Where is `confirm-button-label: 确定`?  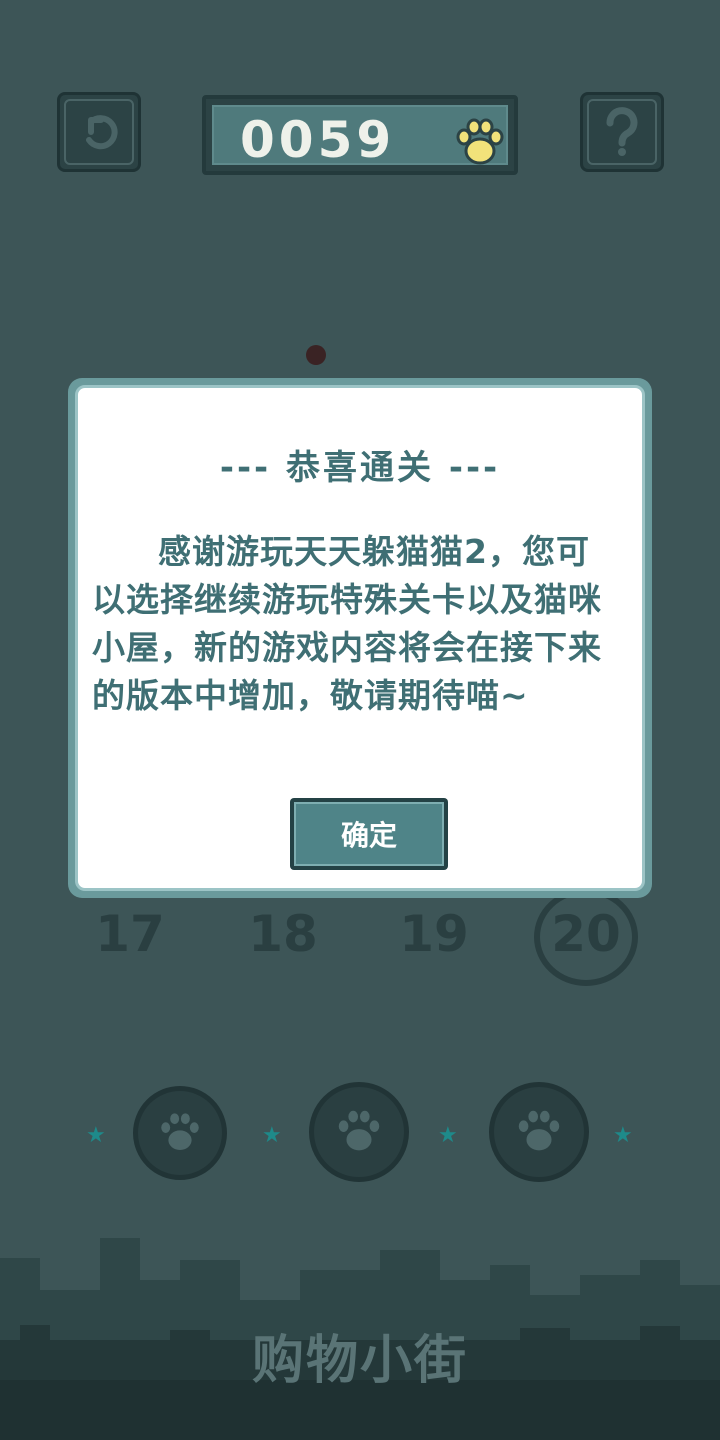
confirm-button-label: 确定 is located at coordinates (369, 834).